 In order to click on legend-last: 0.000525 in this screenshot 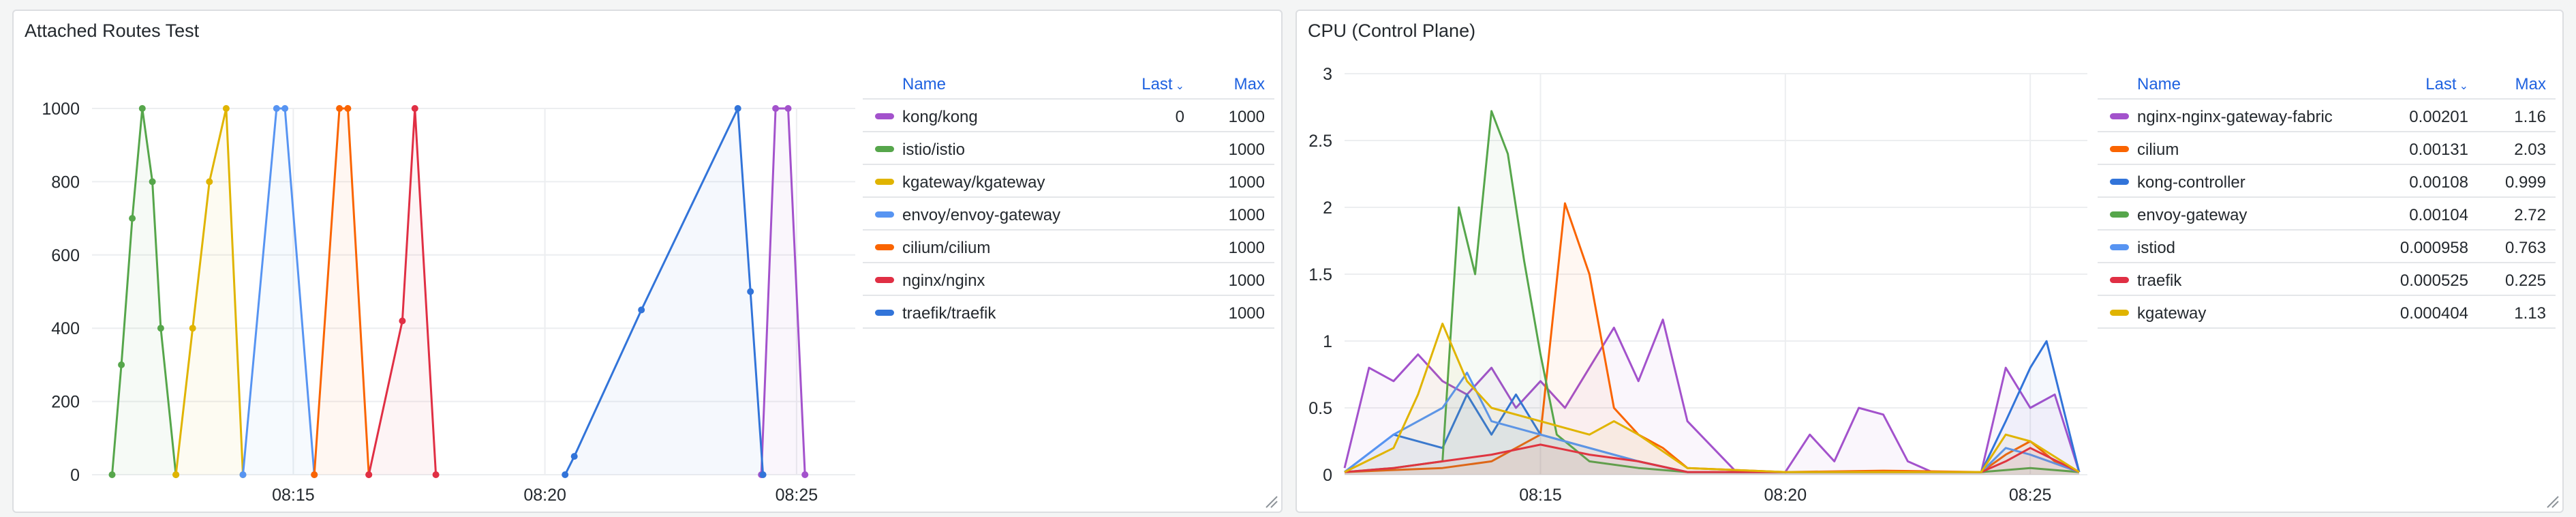, I will do `click(2433, 280)`.